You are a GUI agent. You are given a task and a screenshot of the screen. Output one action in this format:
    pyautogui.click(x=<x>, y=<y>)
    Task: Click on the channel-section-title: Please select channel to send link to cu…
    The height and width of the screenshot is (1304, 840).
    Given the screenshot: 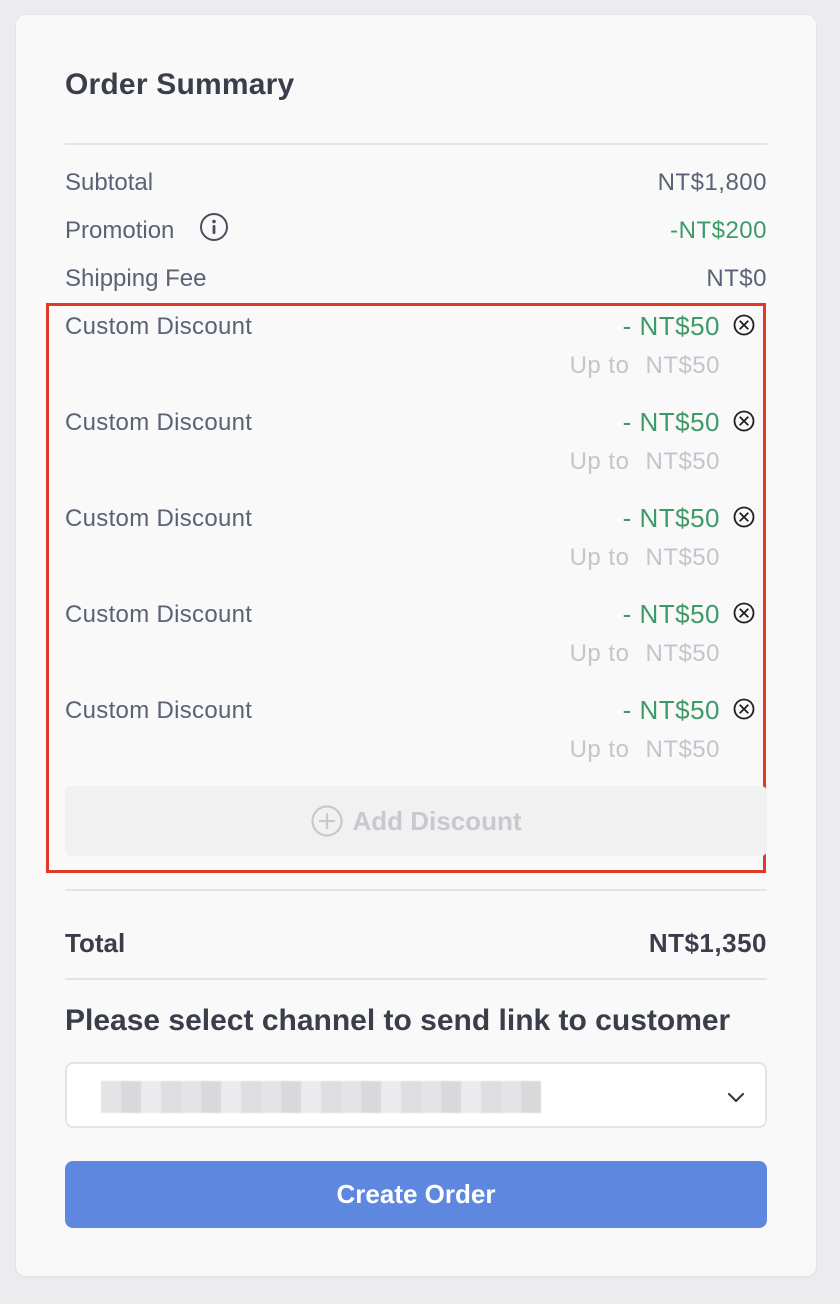 What is the action you would take?
    pyautogui.click(x=398, y=1020)
    